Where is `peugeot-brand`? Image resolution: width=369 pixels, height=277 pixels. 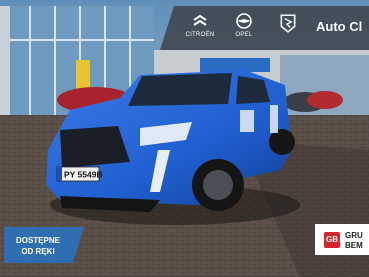 peugeot-brand is located at coordinates (288, 23).